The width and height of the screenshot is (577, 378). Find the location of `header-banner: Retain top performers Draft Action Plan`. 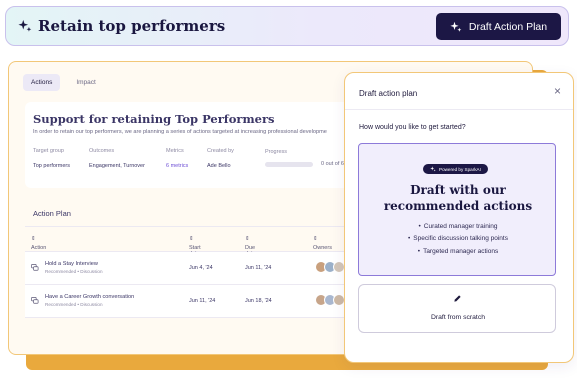

header-banner: Retain top performers Draft Action Plan is located at coordinates (287, 26).